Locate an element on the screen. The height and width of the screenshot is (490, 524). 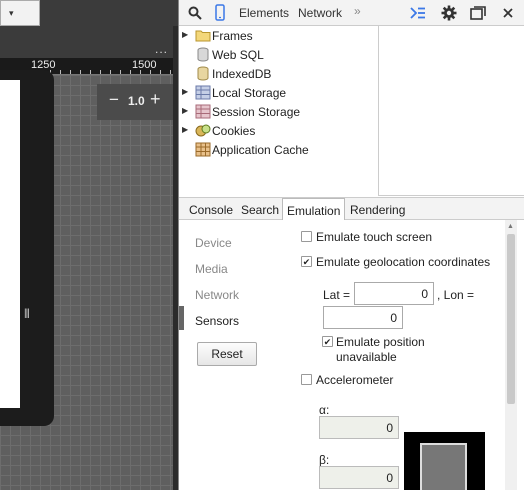
chevron-down-icon: ▾ is located at coordinates (11, 13).